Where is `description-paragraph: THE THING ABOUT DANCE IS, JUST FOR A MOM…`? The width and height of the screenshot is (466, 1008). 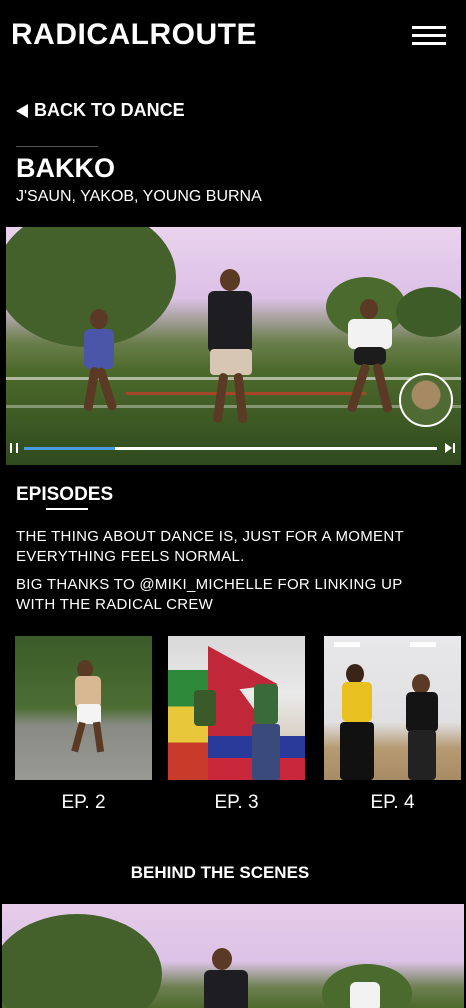
description-paragraph: THE THING ABOUT DANCE IS, JUST FOR A MOM… is located at coordinates (210, 546).